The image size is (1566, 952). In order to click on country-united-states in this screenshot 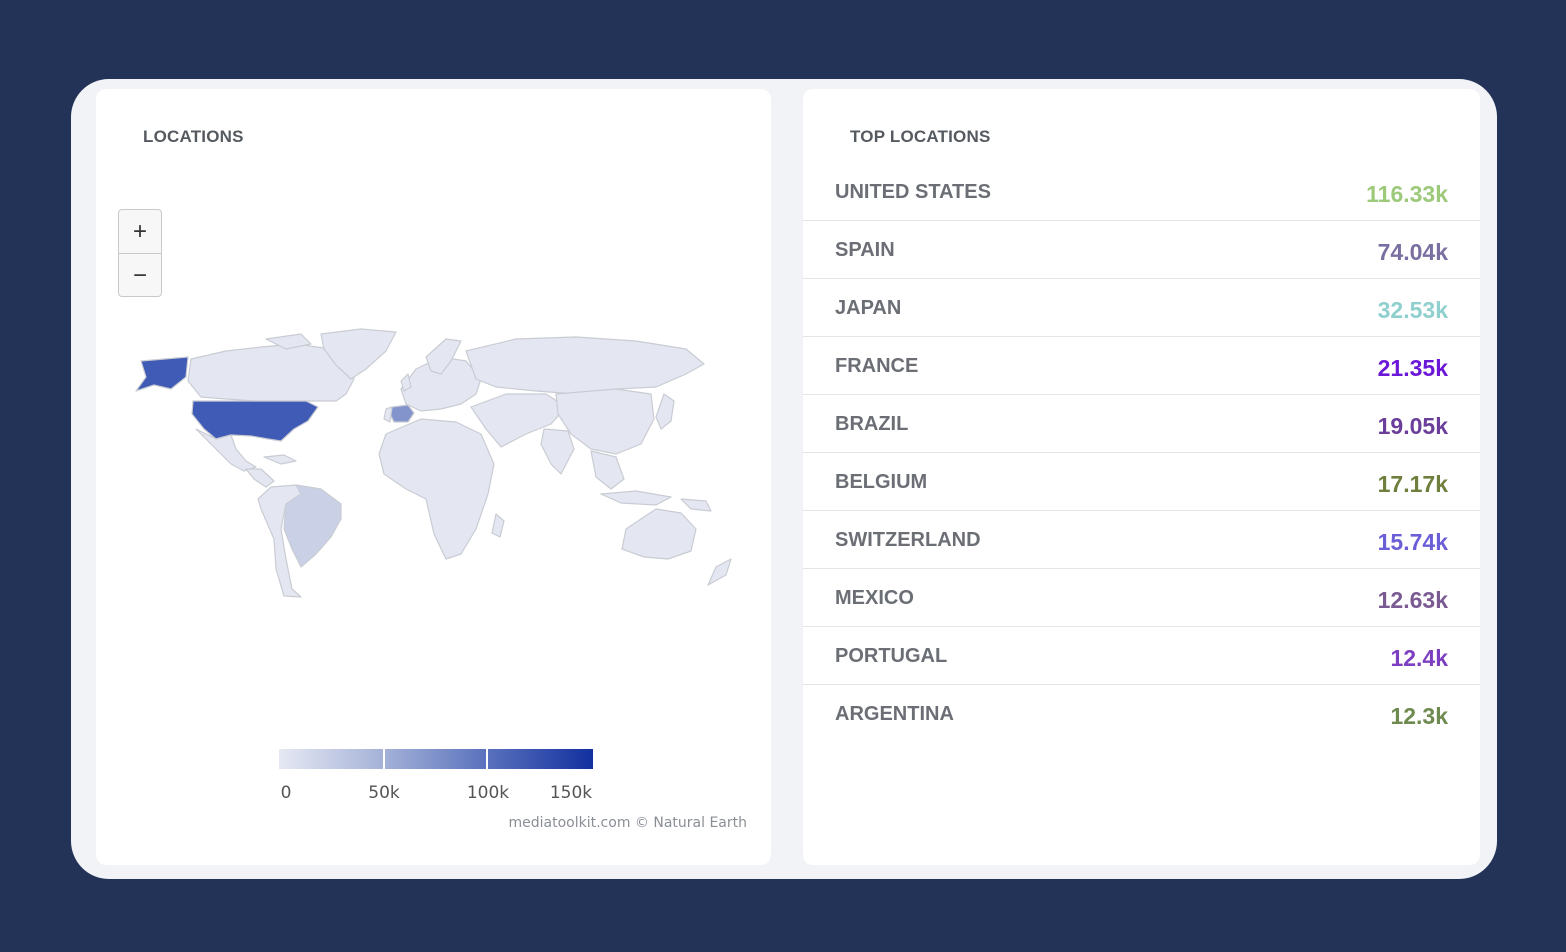, I will do `click(255, 421)`.